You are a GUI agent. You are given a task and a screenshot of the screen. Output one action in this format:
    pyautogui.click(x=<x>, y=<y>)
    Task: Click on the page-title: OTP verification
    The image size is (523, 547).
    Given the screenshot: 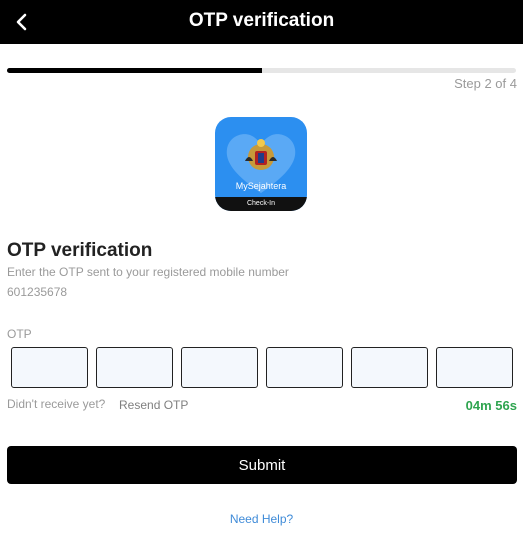 What is the action you would take?
    pyautogui.click(x=80, y=250)
    